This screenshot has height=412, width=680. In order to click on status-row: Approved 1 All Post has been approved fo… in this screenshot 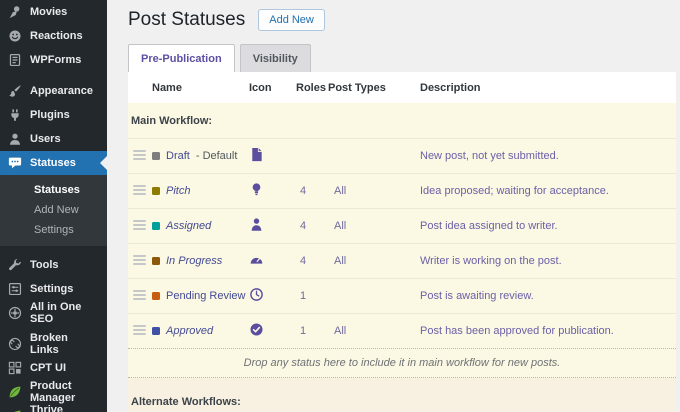, I will do `click(402, 330)`.